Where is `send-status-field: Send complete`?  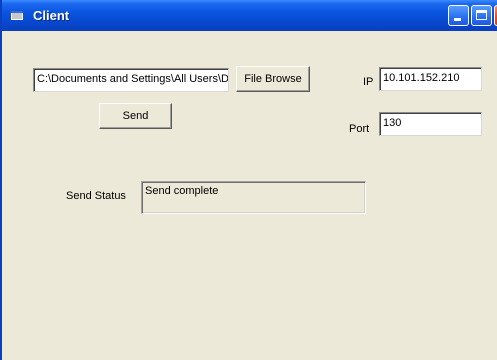
send-status-field: Send complete is located at coordinates (253, 197).